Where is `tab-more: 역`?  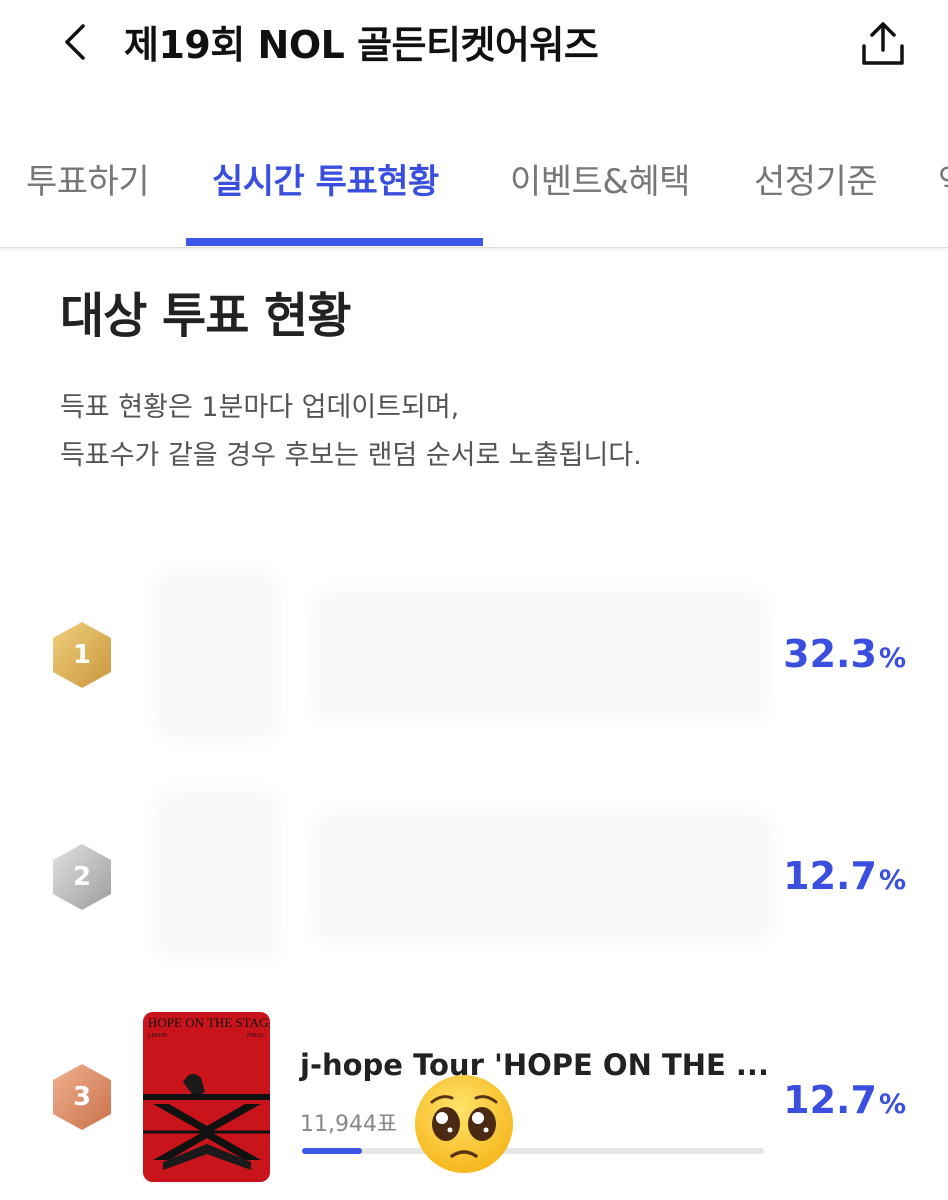 tab-more: 역 is located at coordinates (943, 178).